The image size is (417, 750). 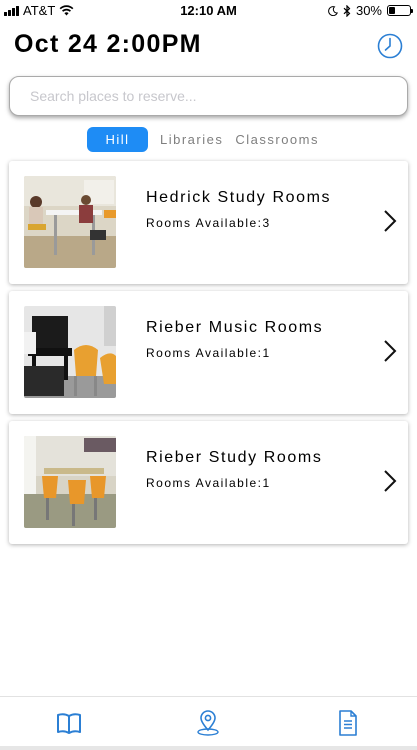 I want to click on category-segments: Hill Libraries Classrooms, so click(x=206, y=139).